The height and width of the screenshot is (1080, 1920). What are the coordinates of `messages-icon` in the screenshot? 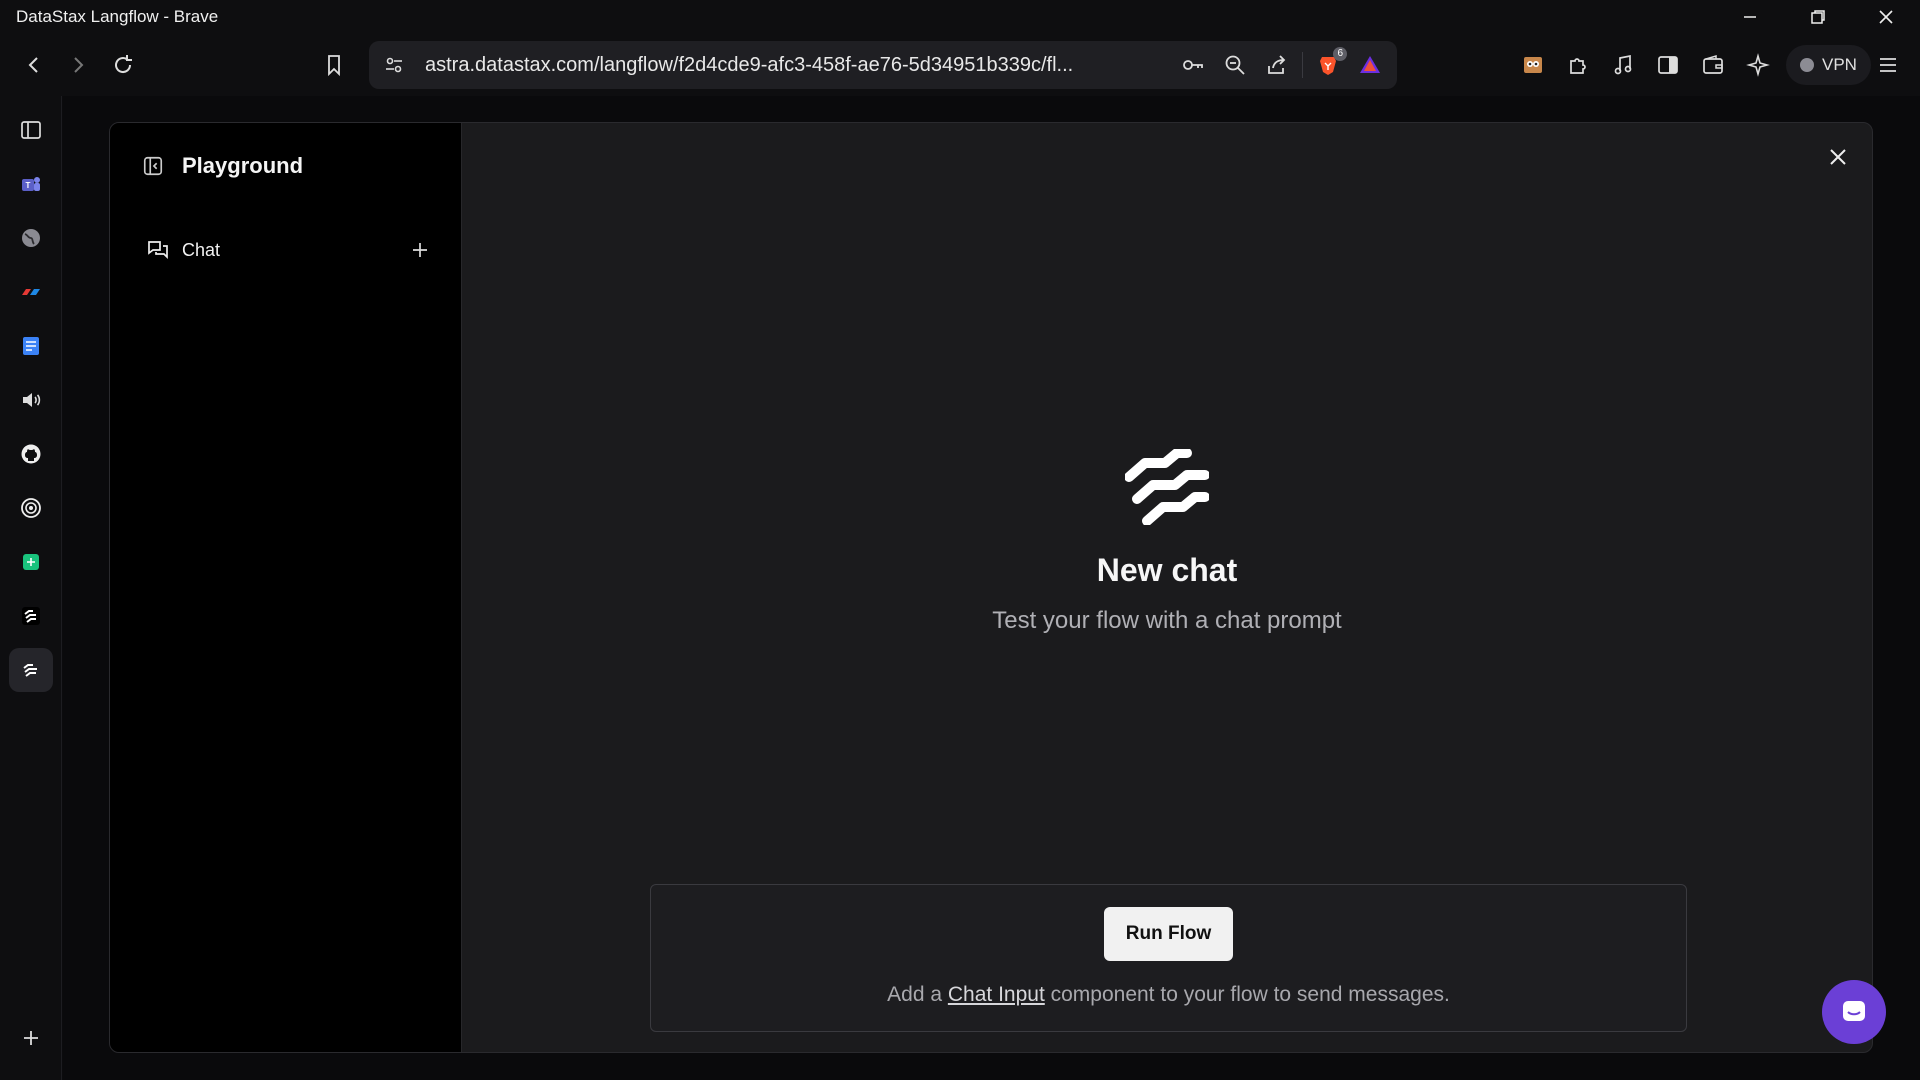 It's located at (158, 250).